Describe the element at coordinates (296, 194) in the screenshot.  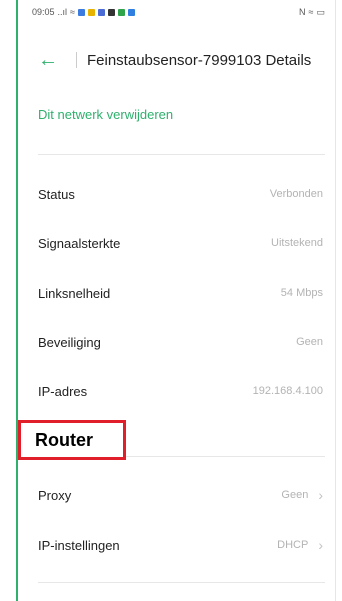
I see `detail-value: Verbonden` at that location.